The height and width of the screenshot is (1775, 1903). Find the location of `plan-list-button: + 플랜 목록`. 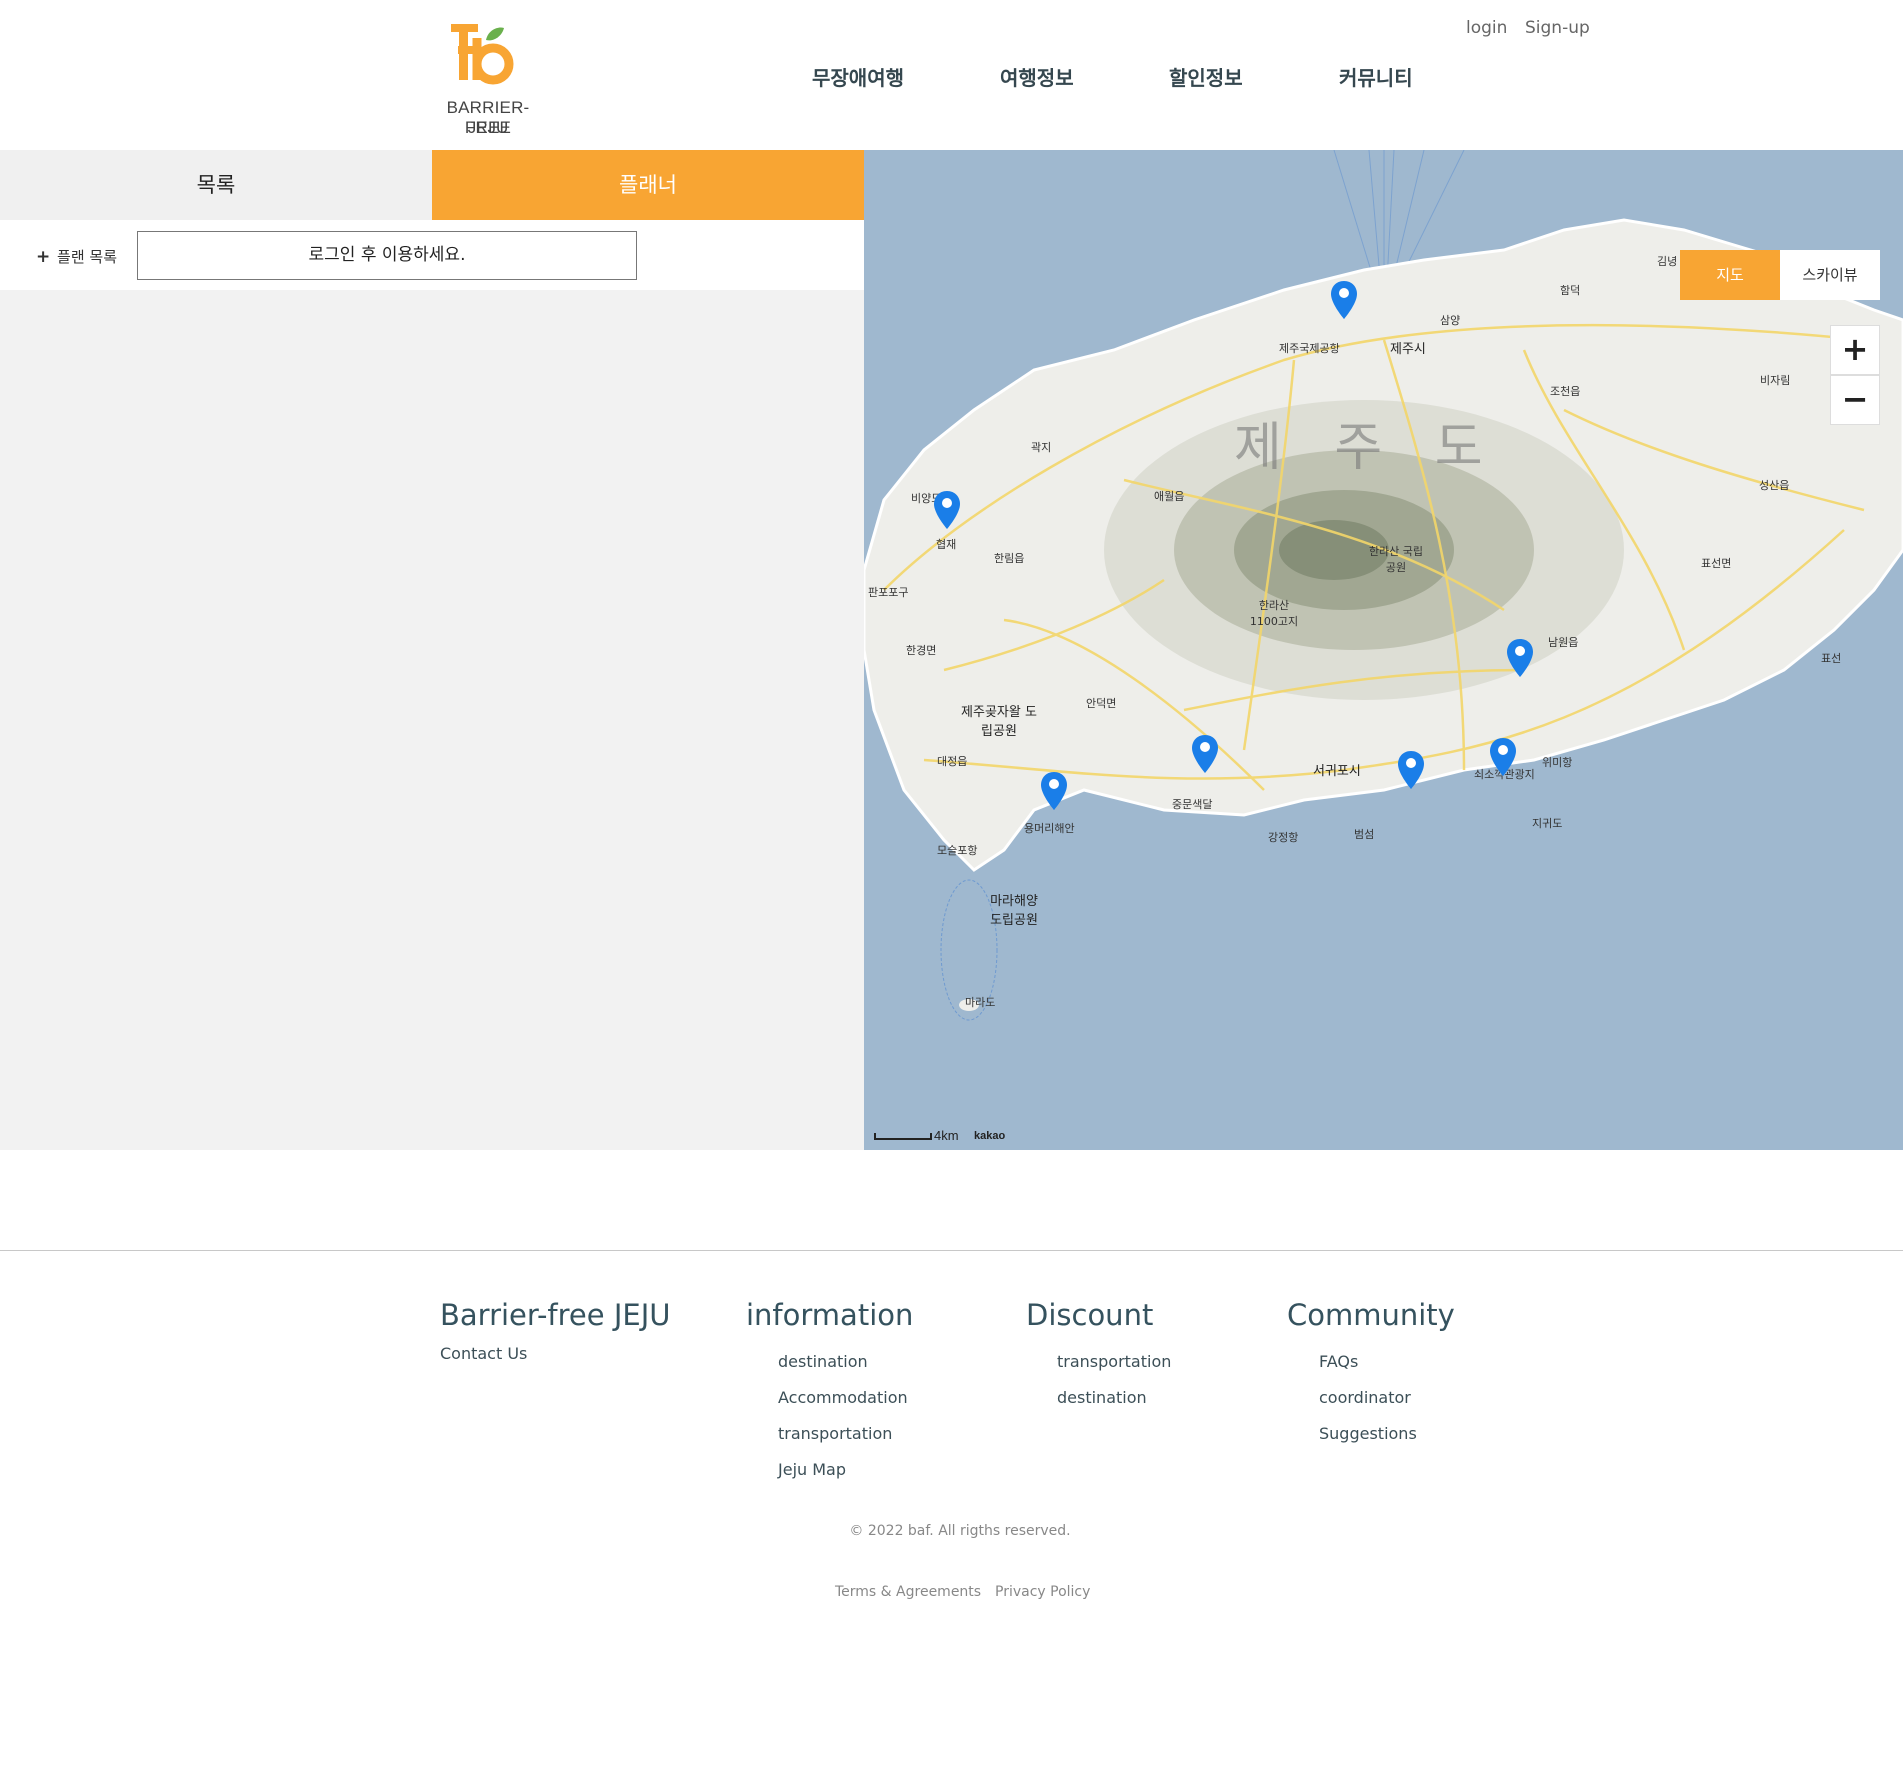

plan-list-button: + 플랜 목록 is located at coordinates (76, 256).